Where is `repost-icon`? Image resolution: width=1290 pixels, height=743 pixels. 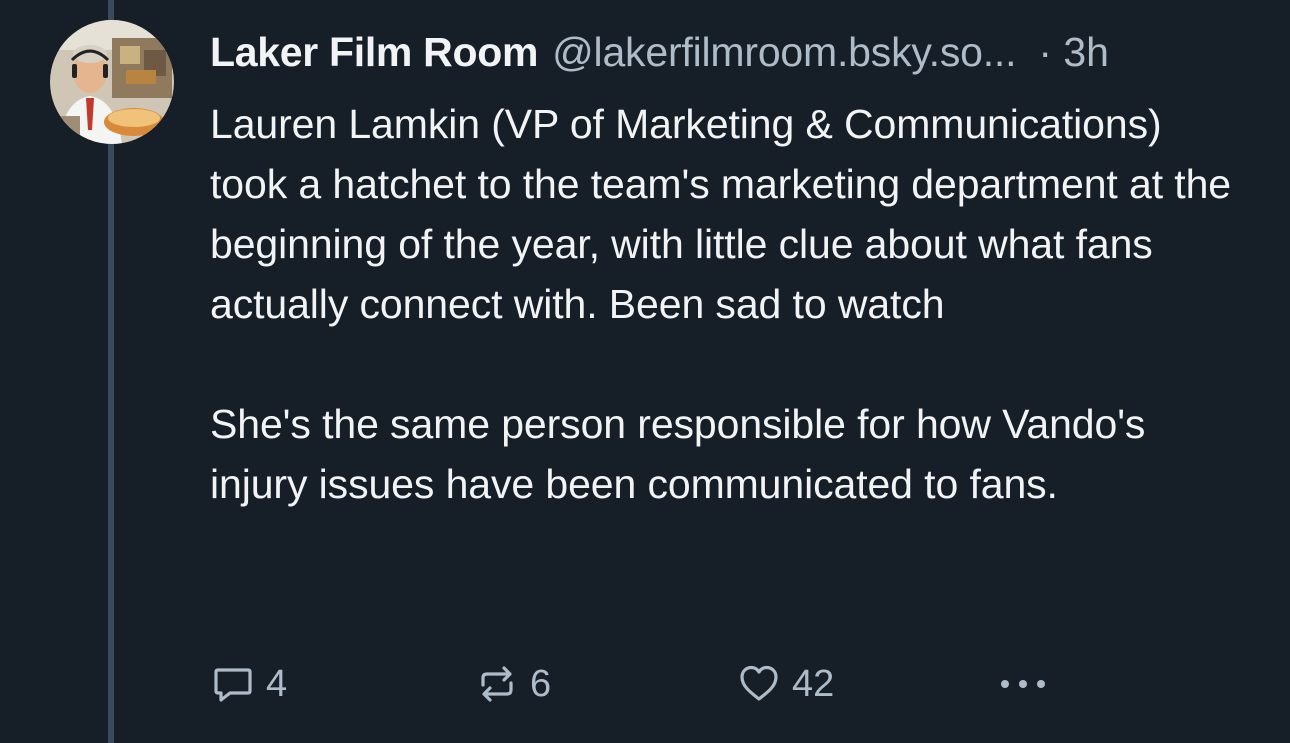
repost-icon is located at coordinates (497, 684).